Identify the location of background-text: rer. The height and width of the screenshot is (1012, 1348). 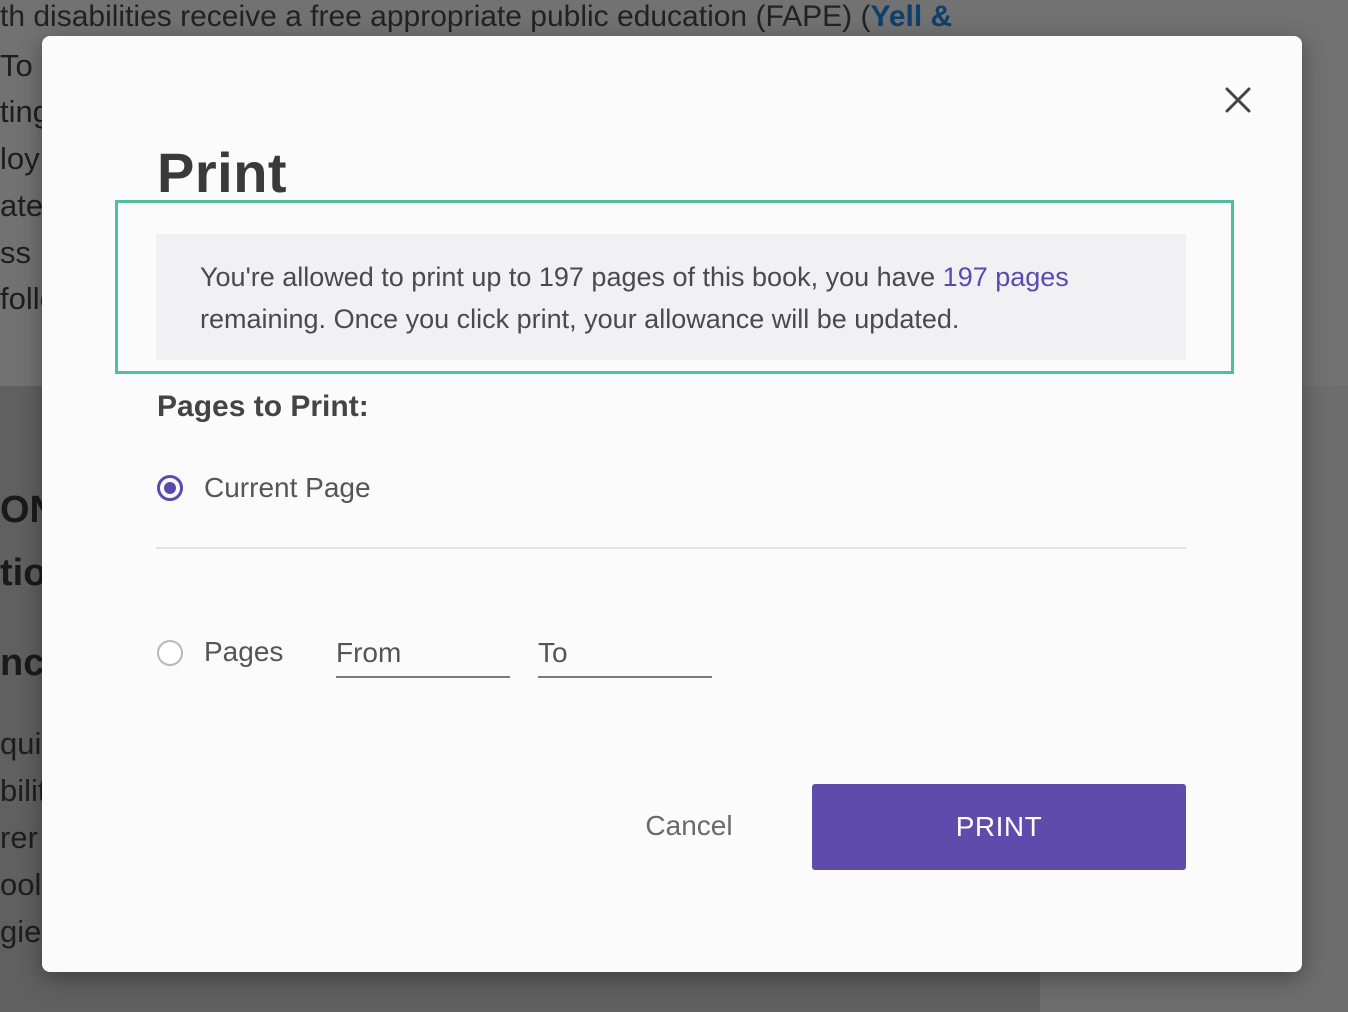
(19, 837).